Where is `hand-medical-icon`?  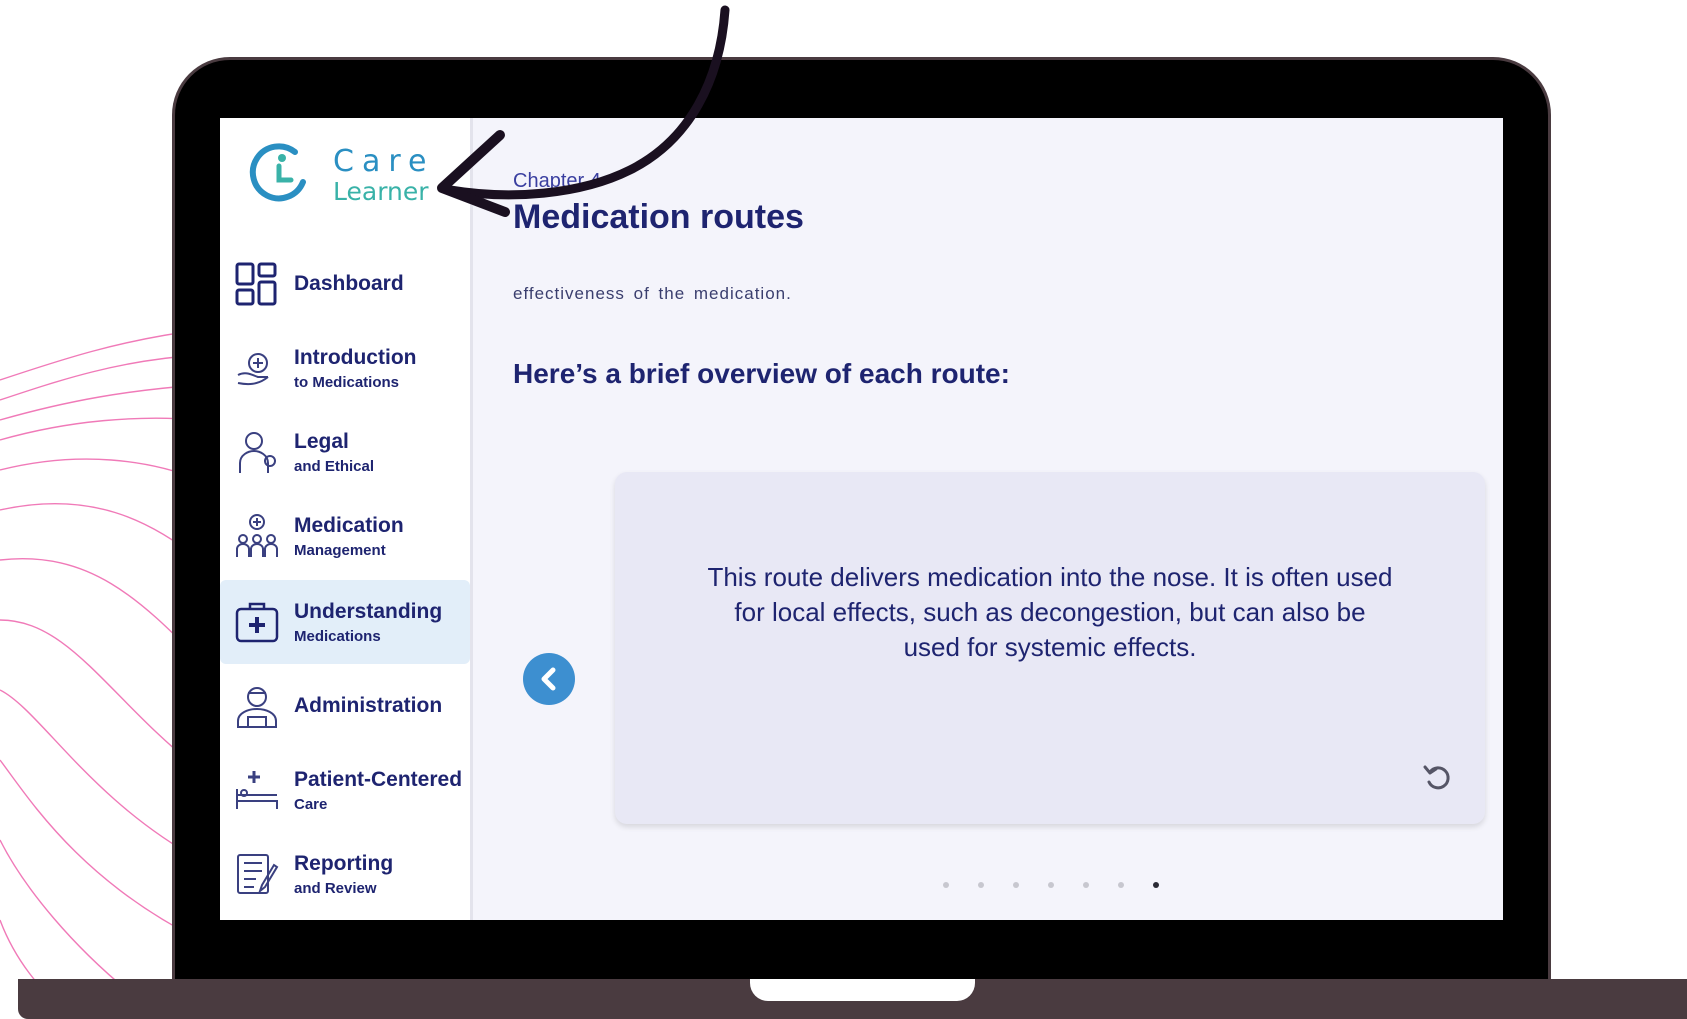
hand-medical-icon is located at coordinates (257, 368).